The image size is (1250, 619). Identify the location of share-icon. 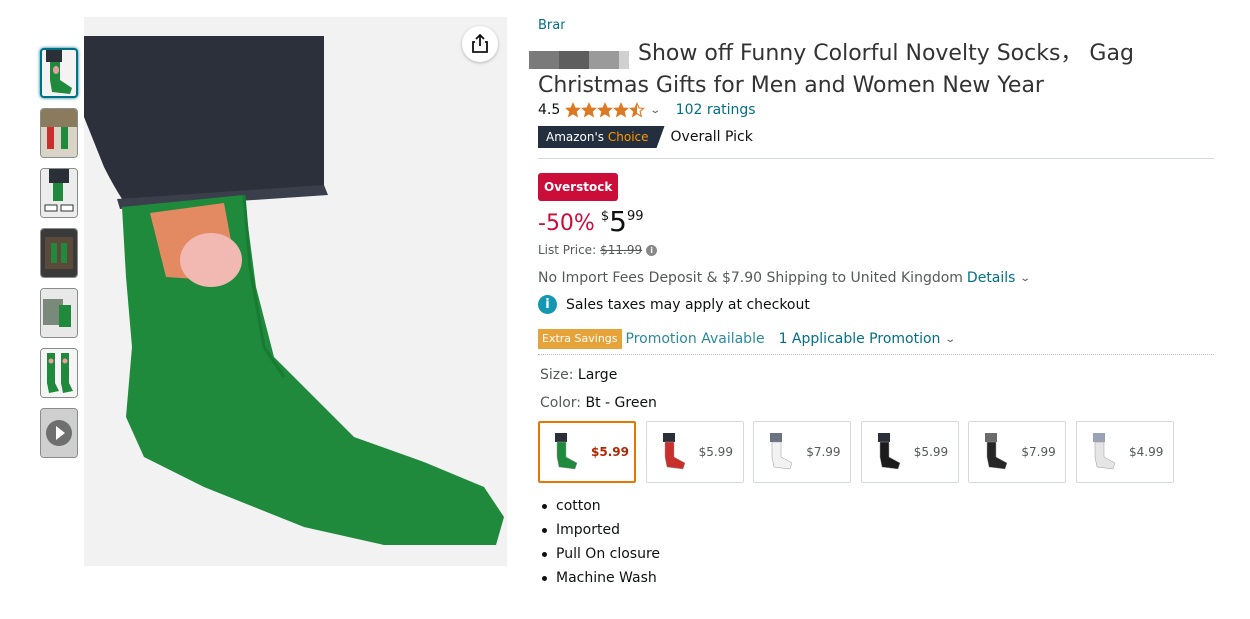
(480, 43).